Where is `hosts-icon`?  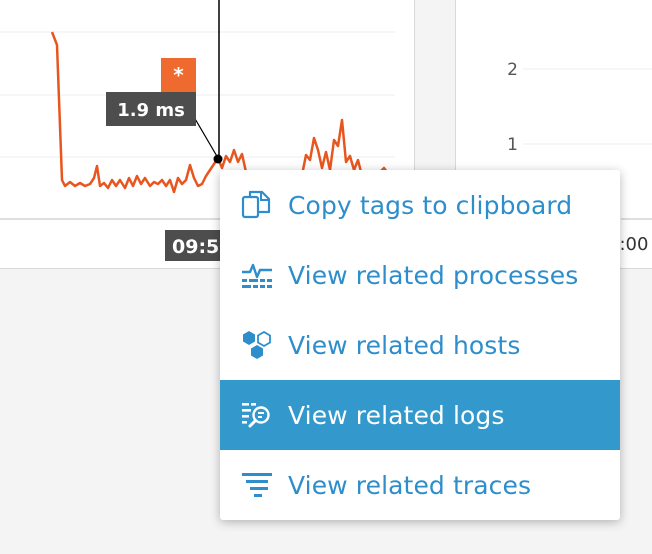
hosts-icon is located at coordinates (257, 345).